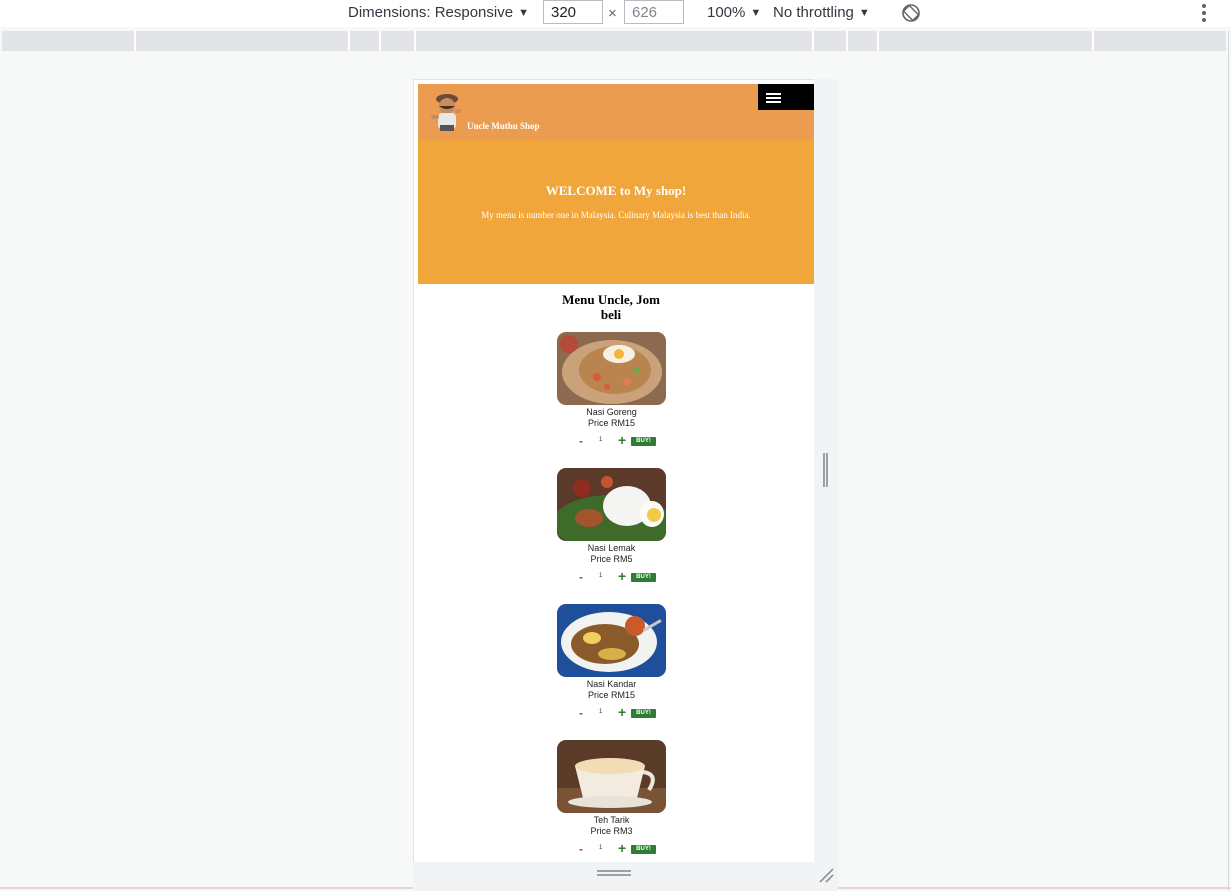  I want to click on food-name: Nasi Lemak, so click(611, 548).